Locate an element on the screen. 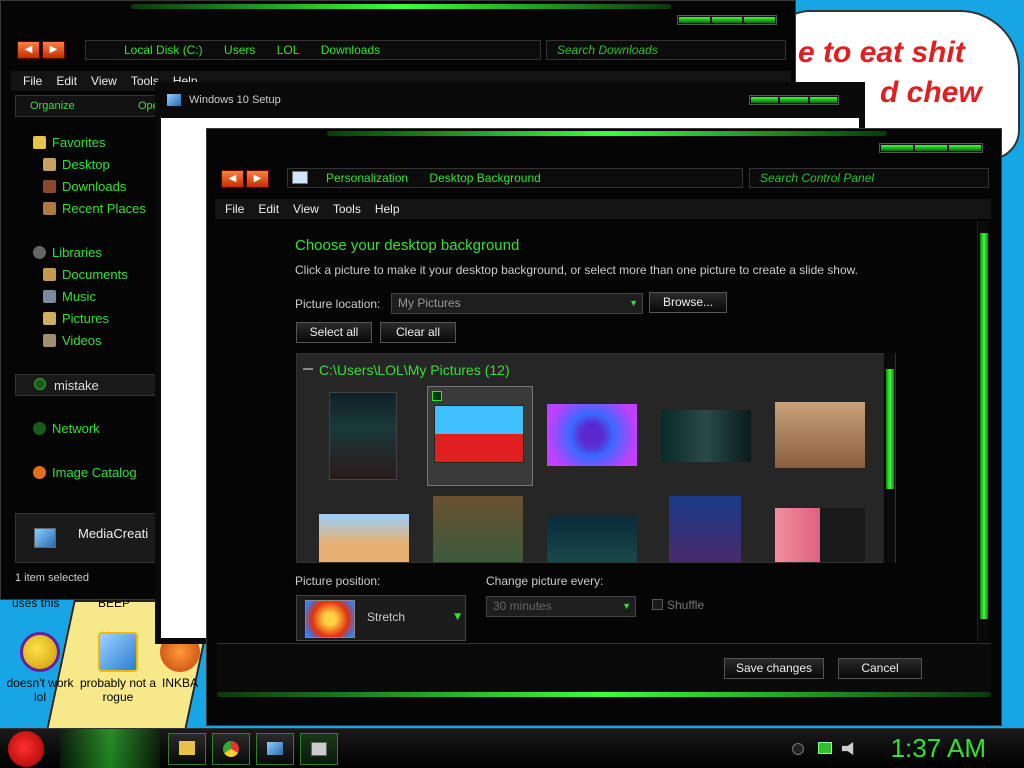  sidebar-item-videos: Videos is located at coordinates (72, 340).